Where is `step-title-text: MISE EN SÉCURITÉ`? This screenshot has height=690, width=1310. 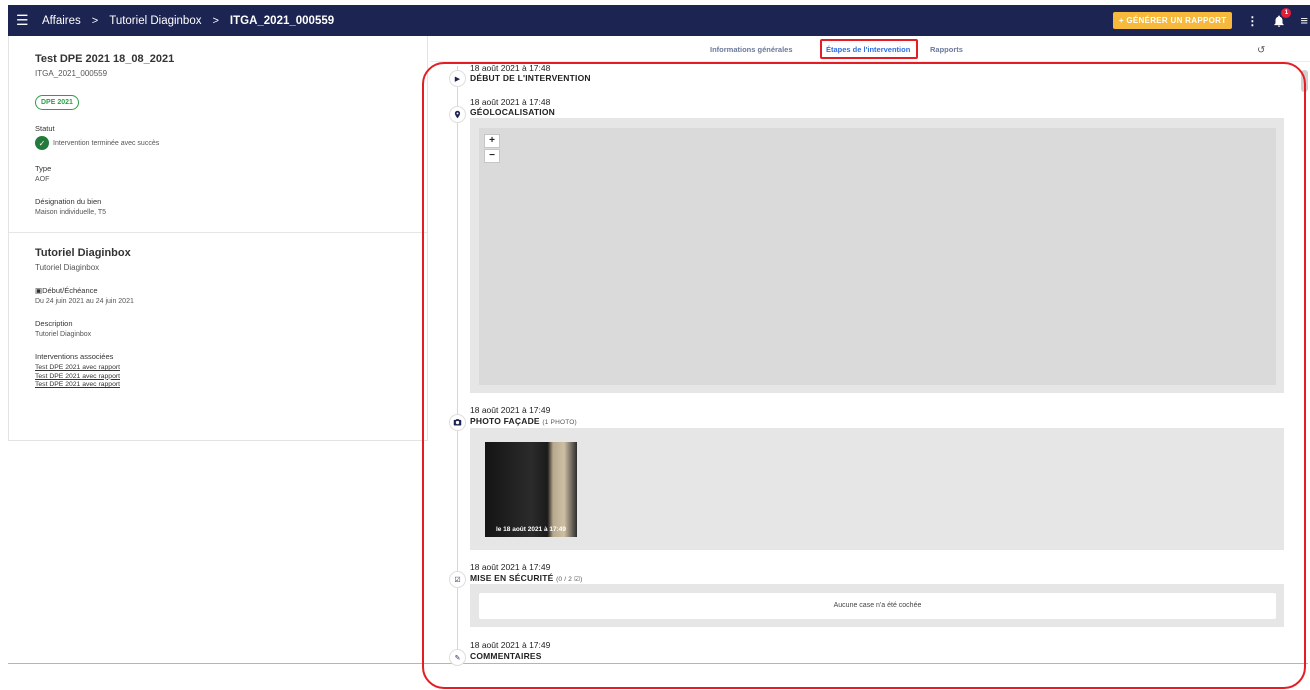
step-title-text: MISE EN SÉCURITÉ is located at coordinates (512, 578).